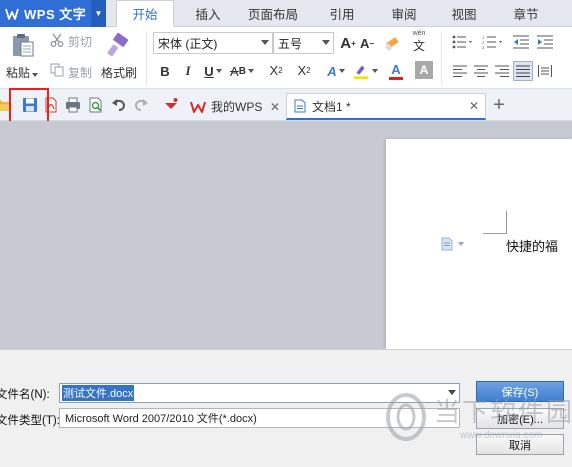 This screenshot has width=572, height=467. I want to click on tab-label: 章节, so click(526, 15).